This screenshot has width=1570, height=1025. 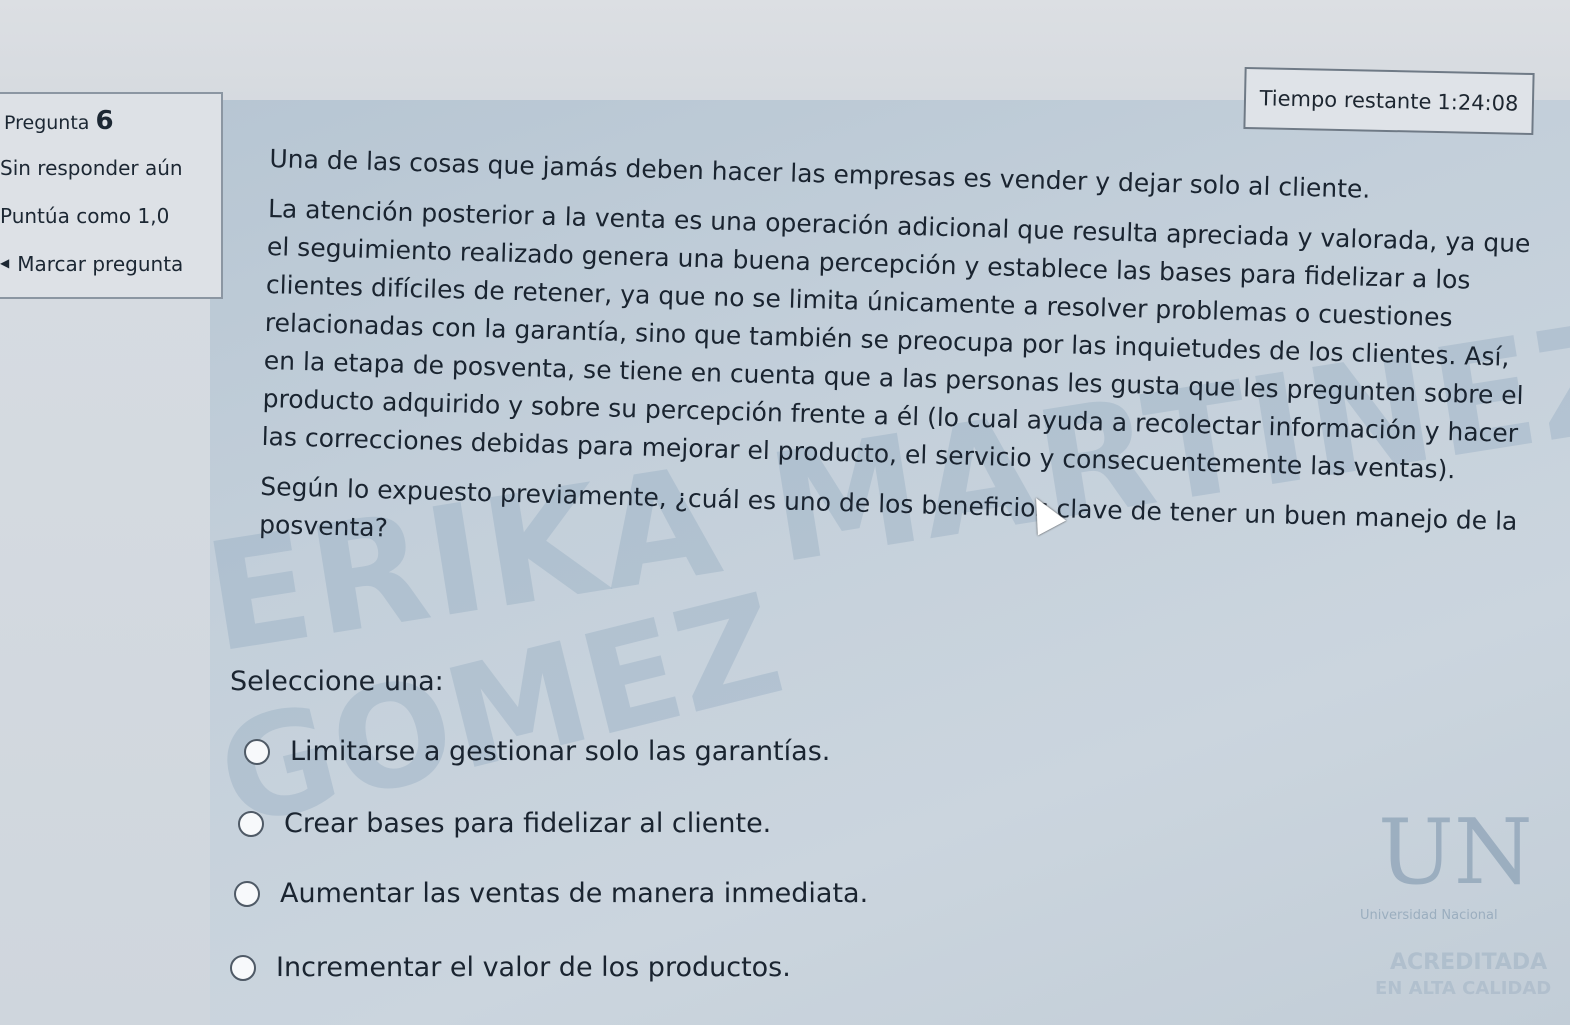 What do you see at coordinates (243, 967) in the screenshot?
I see `radio-button-d` at bounding box center [243, 967].